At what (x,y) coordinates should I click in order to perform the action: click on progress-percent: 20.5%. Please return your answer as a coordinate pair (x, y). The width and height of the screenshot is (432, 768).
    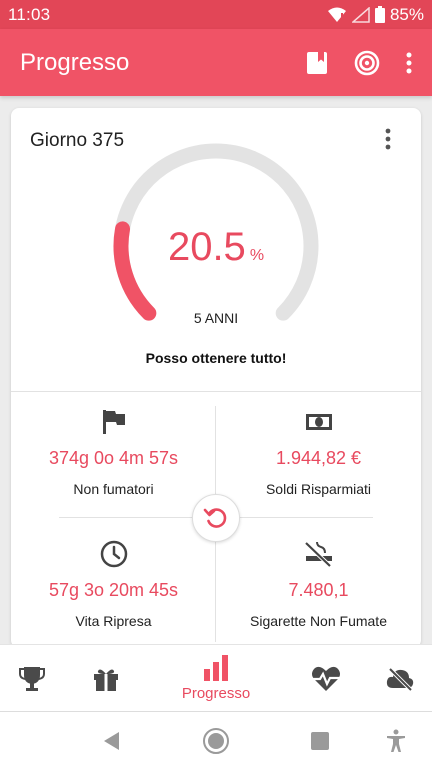
    Looking at the image, I should click on (216, 247).